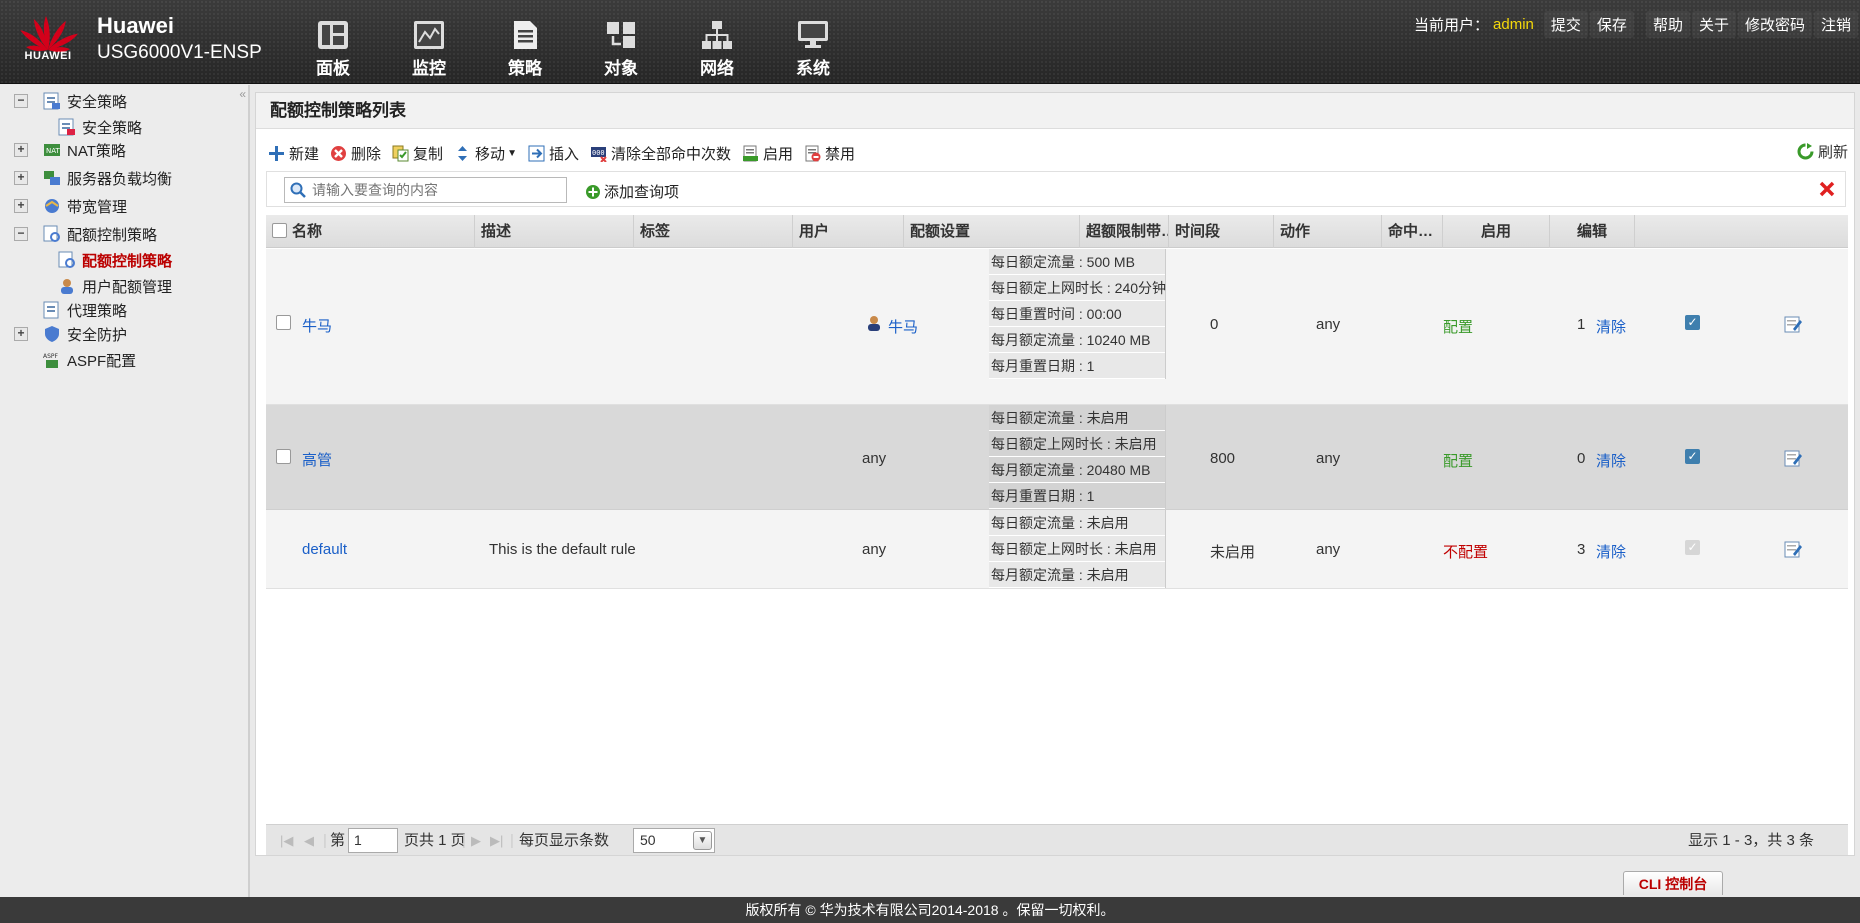  Describe the element at coordinates (1496, 231) in the screenshot. I see `column-header-enable: 启用` at that location.